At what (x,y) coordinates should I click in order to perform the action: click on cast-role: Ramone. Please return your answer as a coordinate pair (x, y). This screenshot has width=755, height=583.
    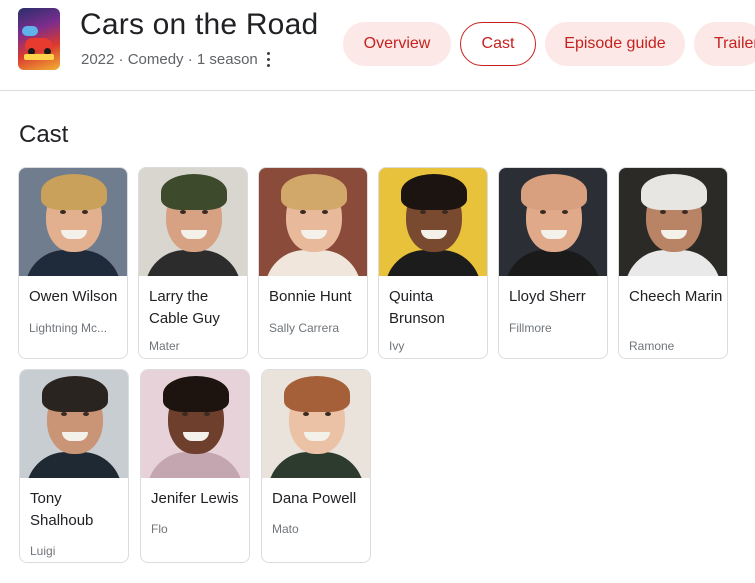
    Looking at the image, I should click on (652, 346).